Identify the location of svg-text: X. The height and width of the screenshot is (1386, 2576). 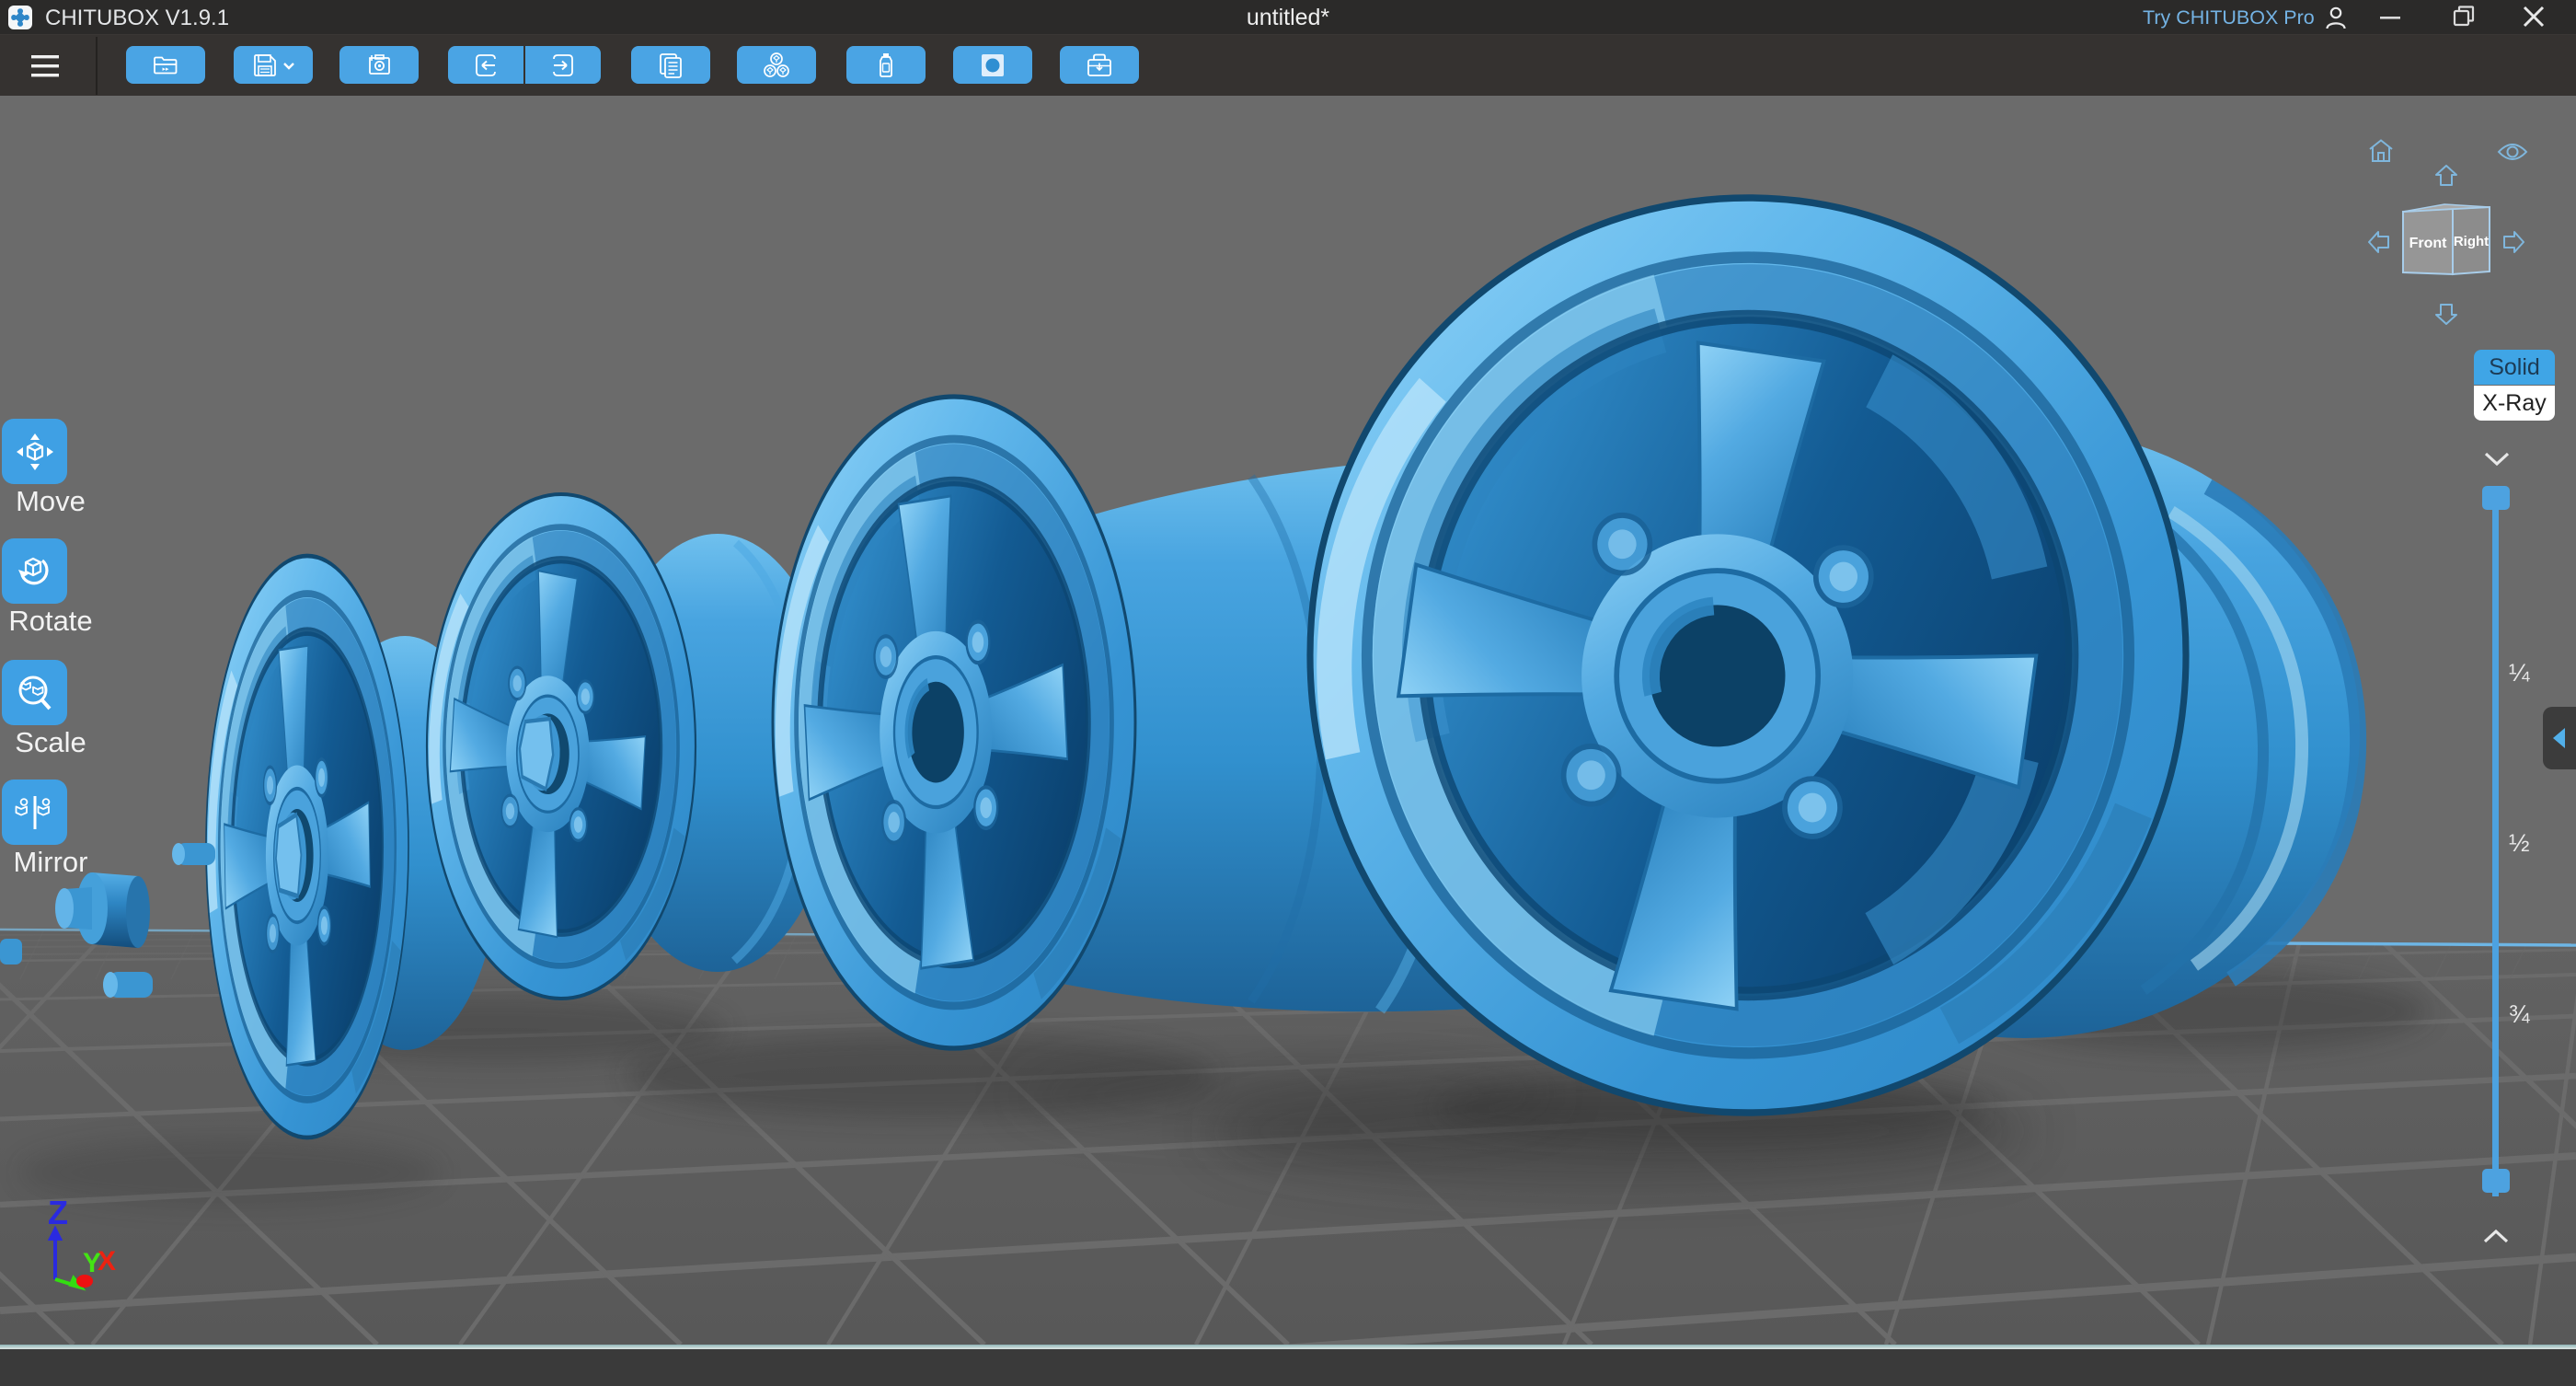
(107, 1261).